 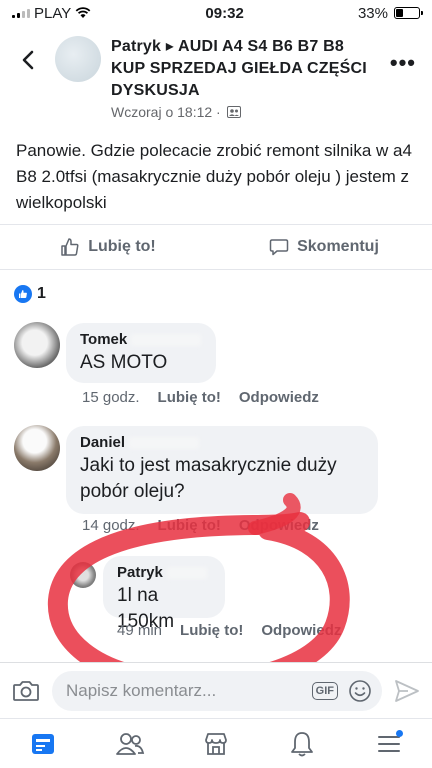 What do you see at coordinates (360, 691) in the screenshot?
I see `emoji-icon` at bounding box center [360, 691].